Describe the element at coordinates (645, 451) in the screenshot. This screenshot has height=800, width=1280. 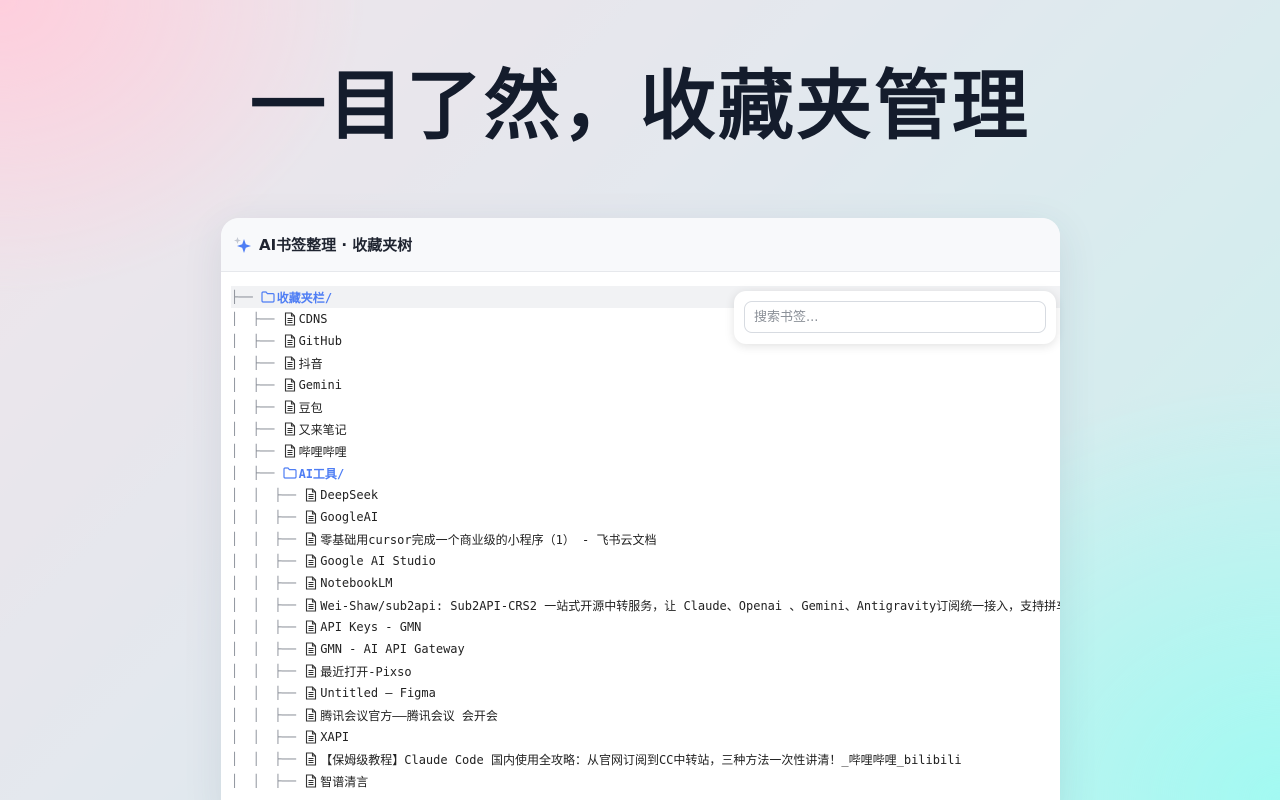
I see `tree-bookmark-row: │ ├── 哔哩哔哩` at that location.